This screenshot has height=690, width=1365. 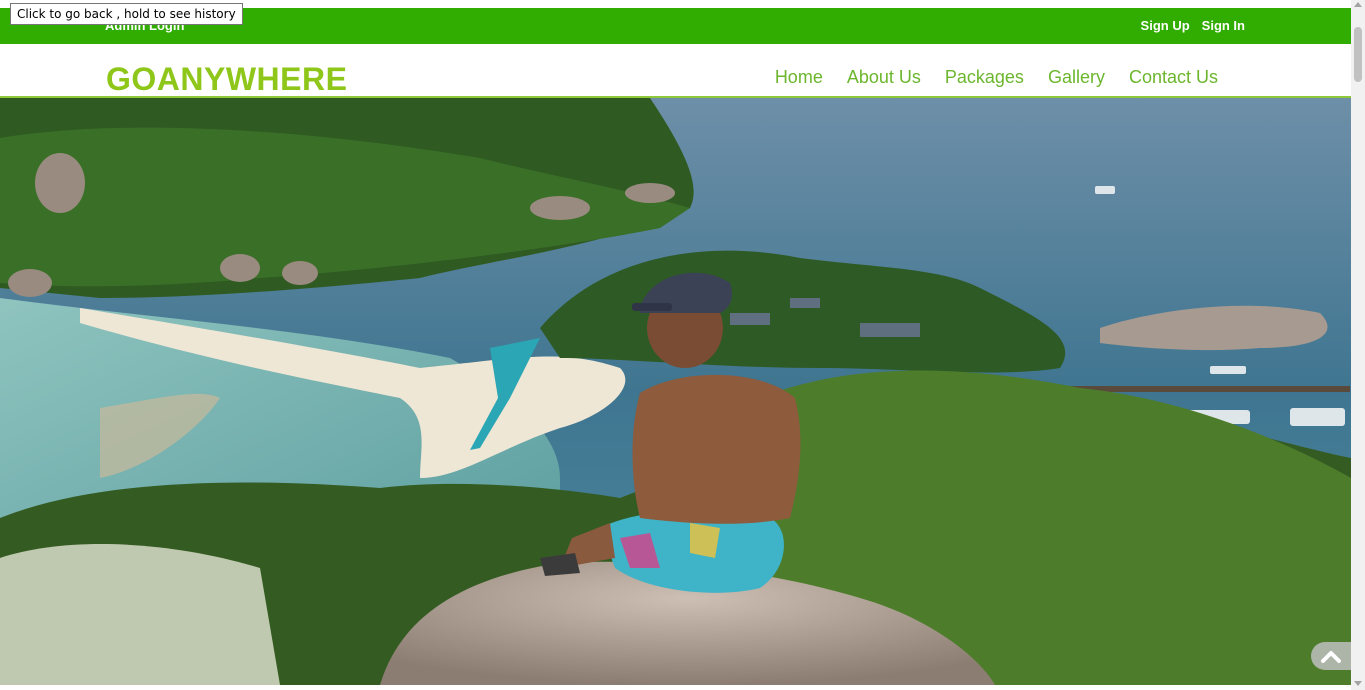 What do you see at coordinates (984, 77) in the screenshot?
I see `nav-packages: Packages` at bounding box center [984, 77].